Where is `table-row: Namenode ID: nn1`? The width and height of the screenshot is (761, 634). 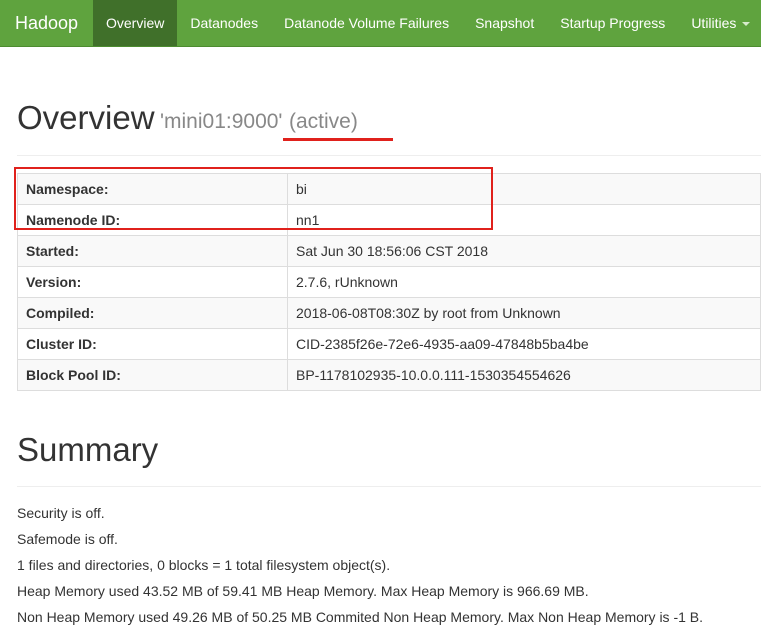 table-row: Namenode ID: nn1 is located at coordinates (389, 220).